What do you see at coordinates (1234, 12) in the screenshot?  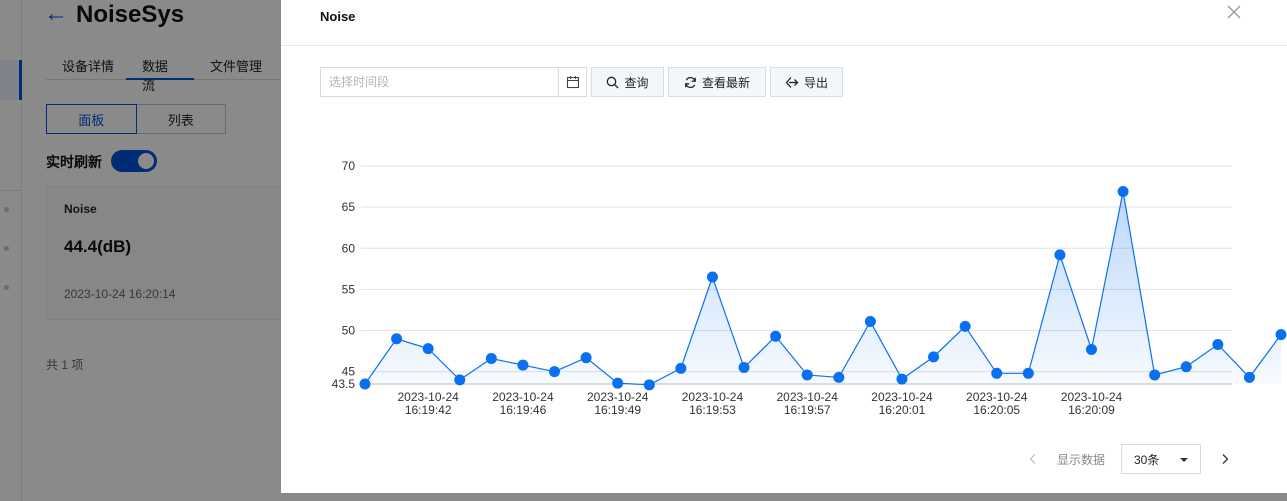 I see `close-icon` at bounding box center [1234, 12].